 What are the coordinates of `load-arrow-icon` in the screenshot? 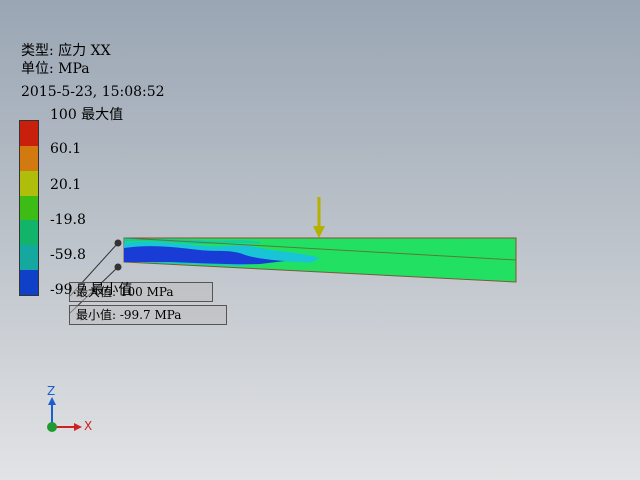 It's located at (319, 217).